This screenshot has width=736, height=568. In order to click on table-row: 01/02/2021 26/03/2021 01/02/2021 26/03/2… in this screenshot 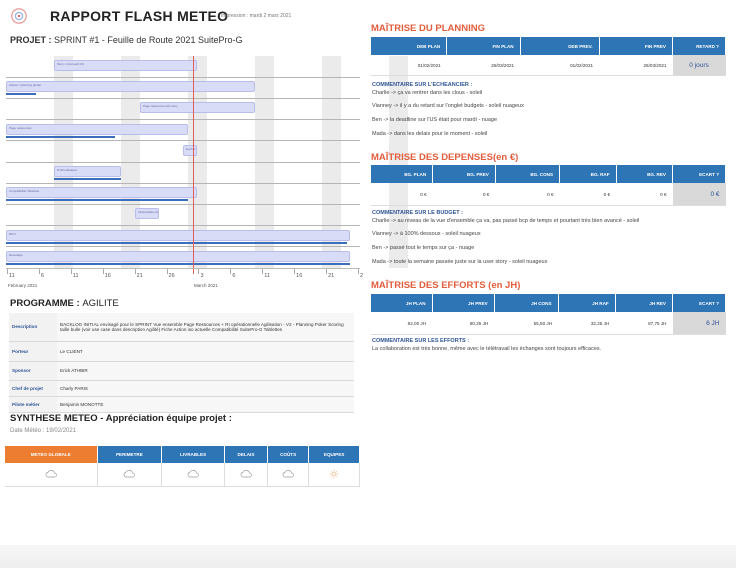, I will do `click(548, 65)`.